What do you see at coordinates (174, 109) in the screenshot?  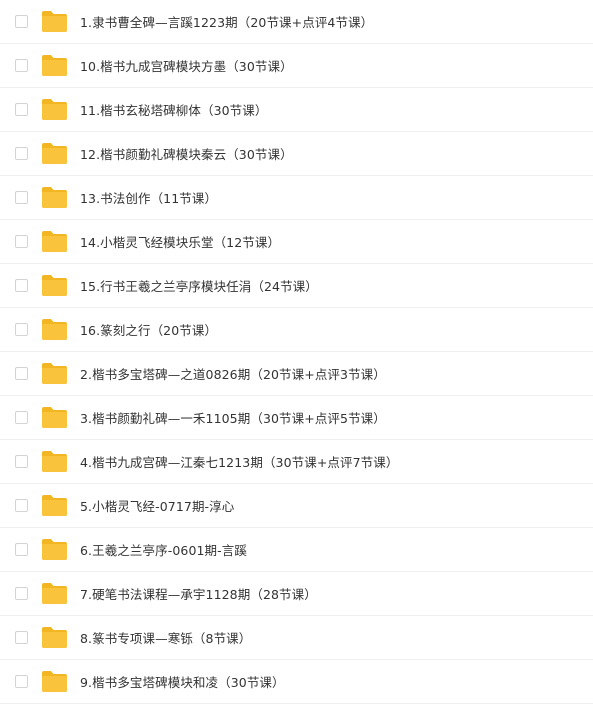 I see `file-name-link: 11.楷书玄秘塔碑柳体（30节课）` at bounding box center [174, 109].